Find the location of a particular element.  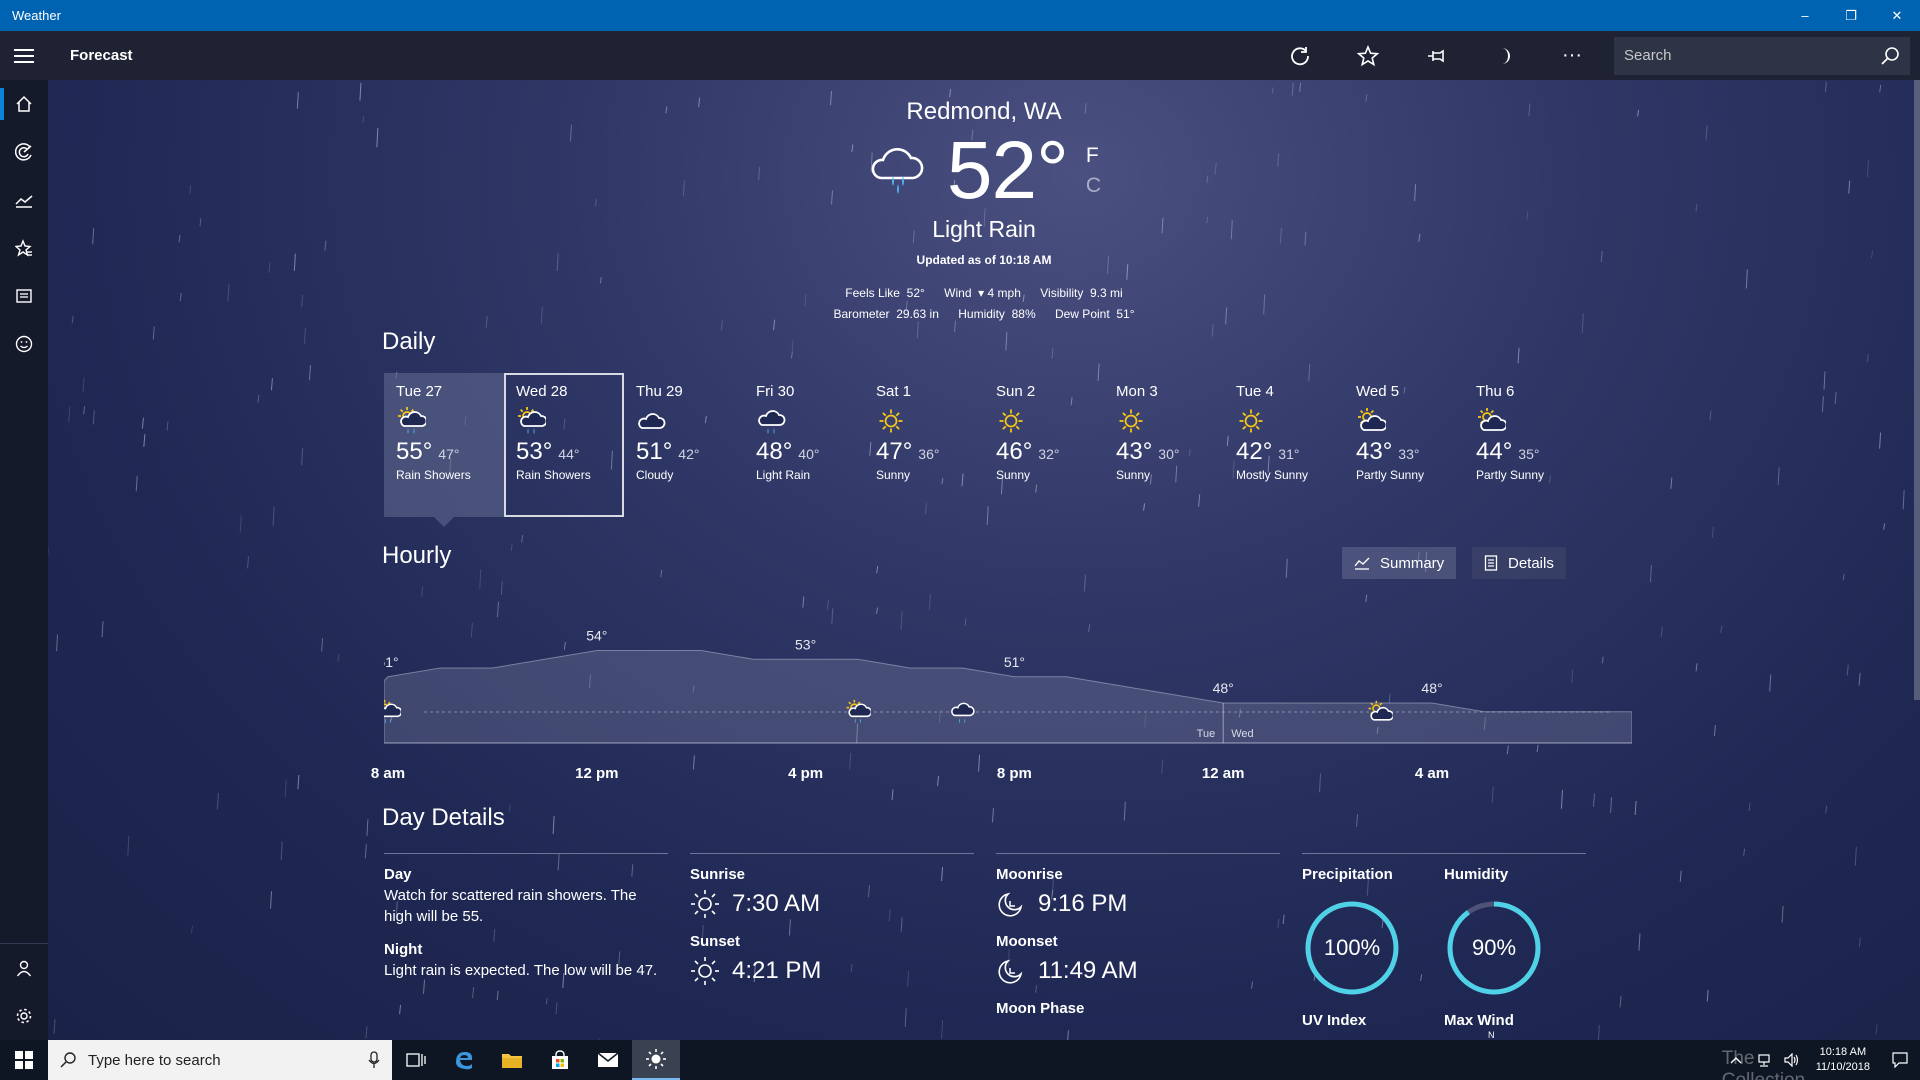

nav-bottom-group is located at coordinates (24, 991).